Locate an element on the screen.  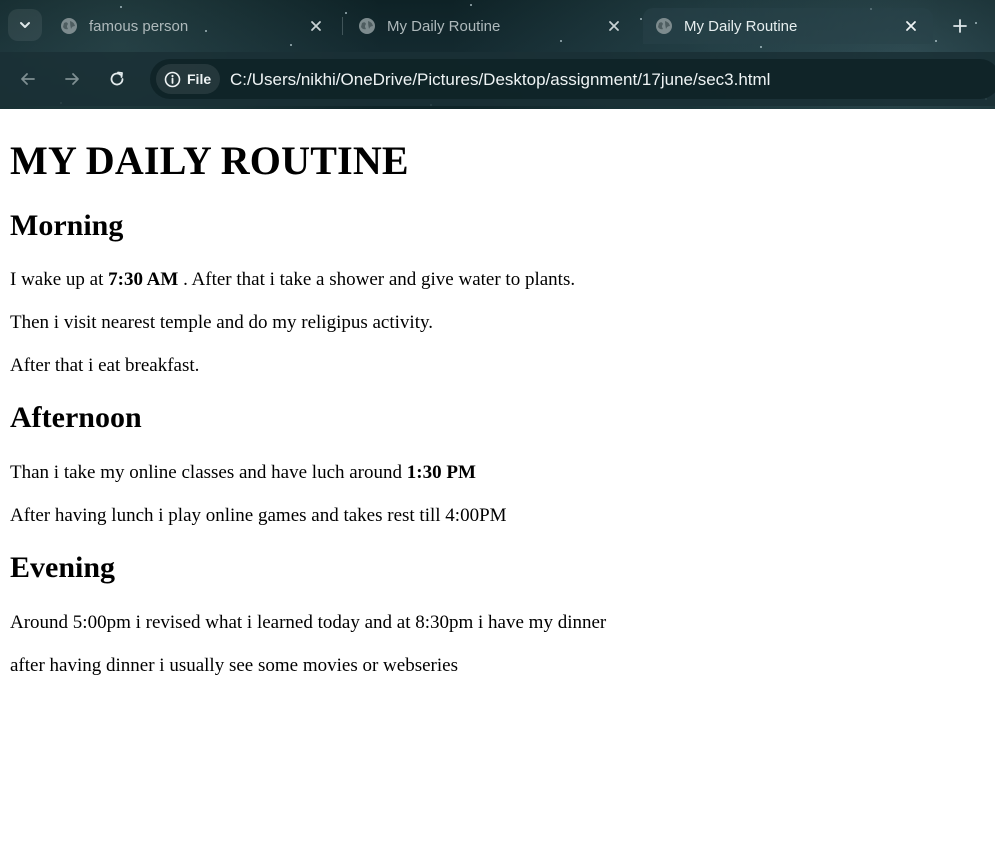
back-button is located at coordinates (28, 79).